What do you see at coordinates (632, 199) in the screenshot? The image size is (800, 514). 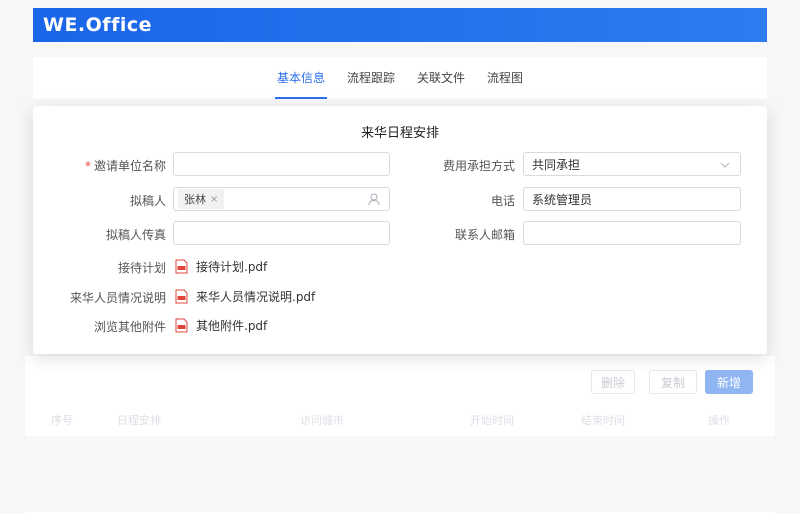 I see `phone-input: 系统管理员` at bounding box center [632, 199].